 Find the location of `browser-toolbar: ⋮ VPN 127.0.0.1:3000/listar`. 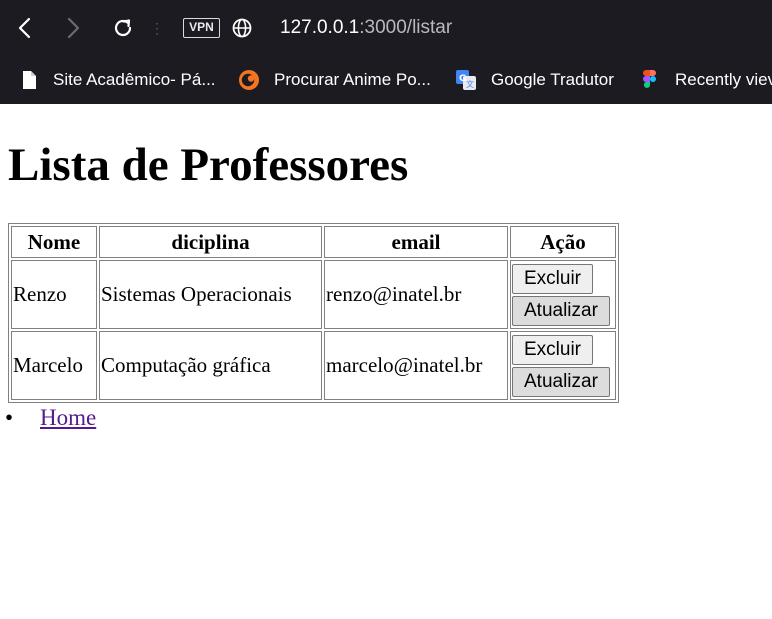

browser-toolbar: ⋮ VPN 127.0.0.1:3000/listar is located at coordinates (386, 28).